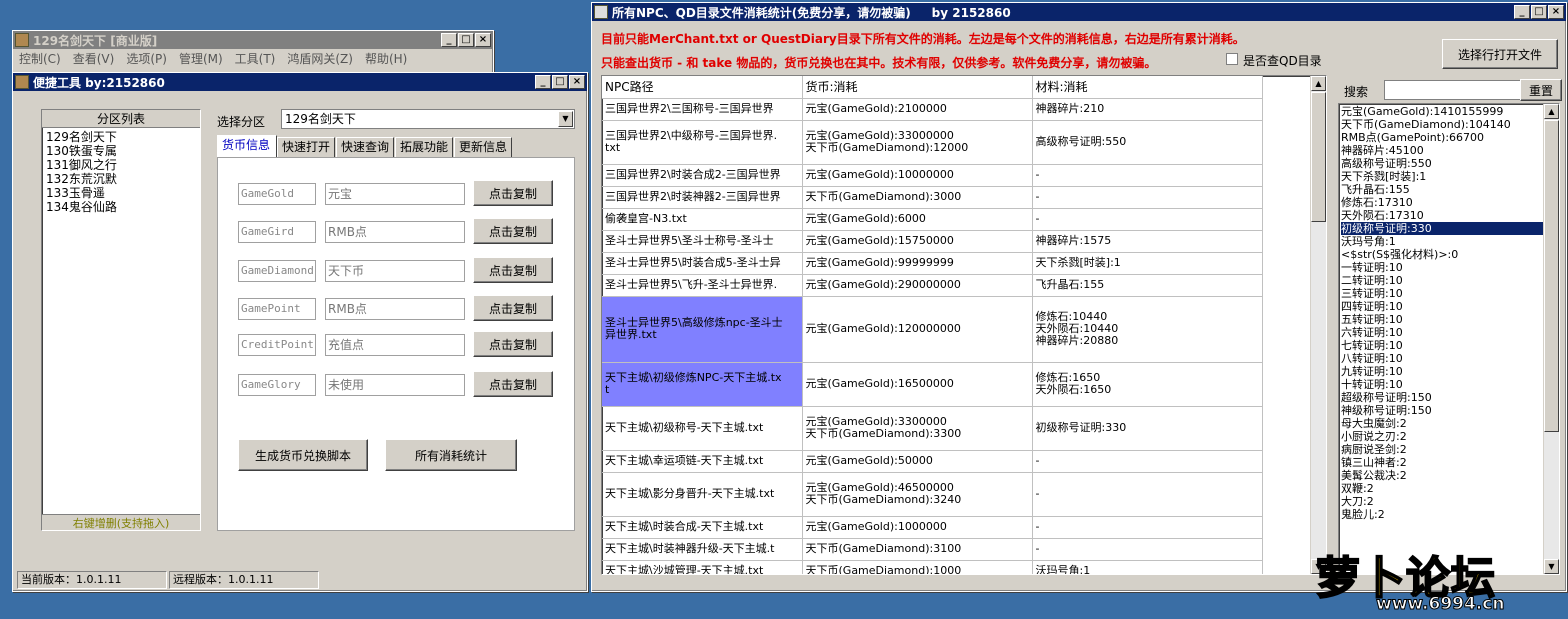  I want to click on total-item: 天外陨石:17310, so click(1449, 215).